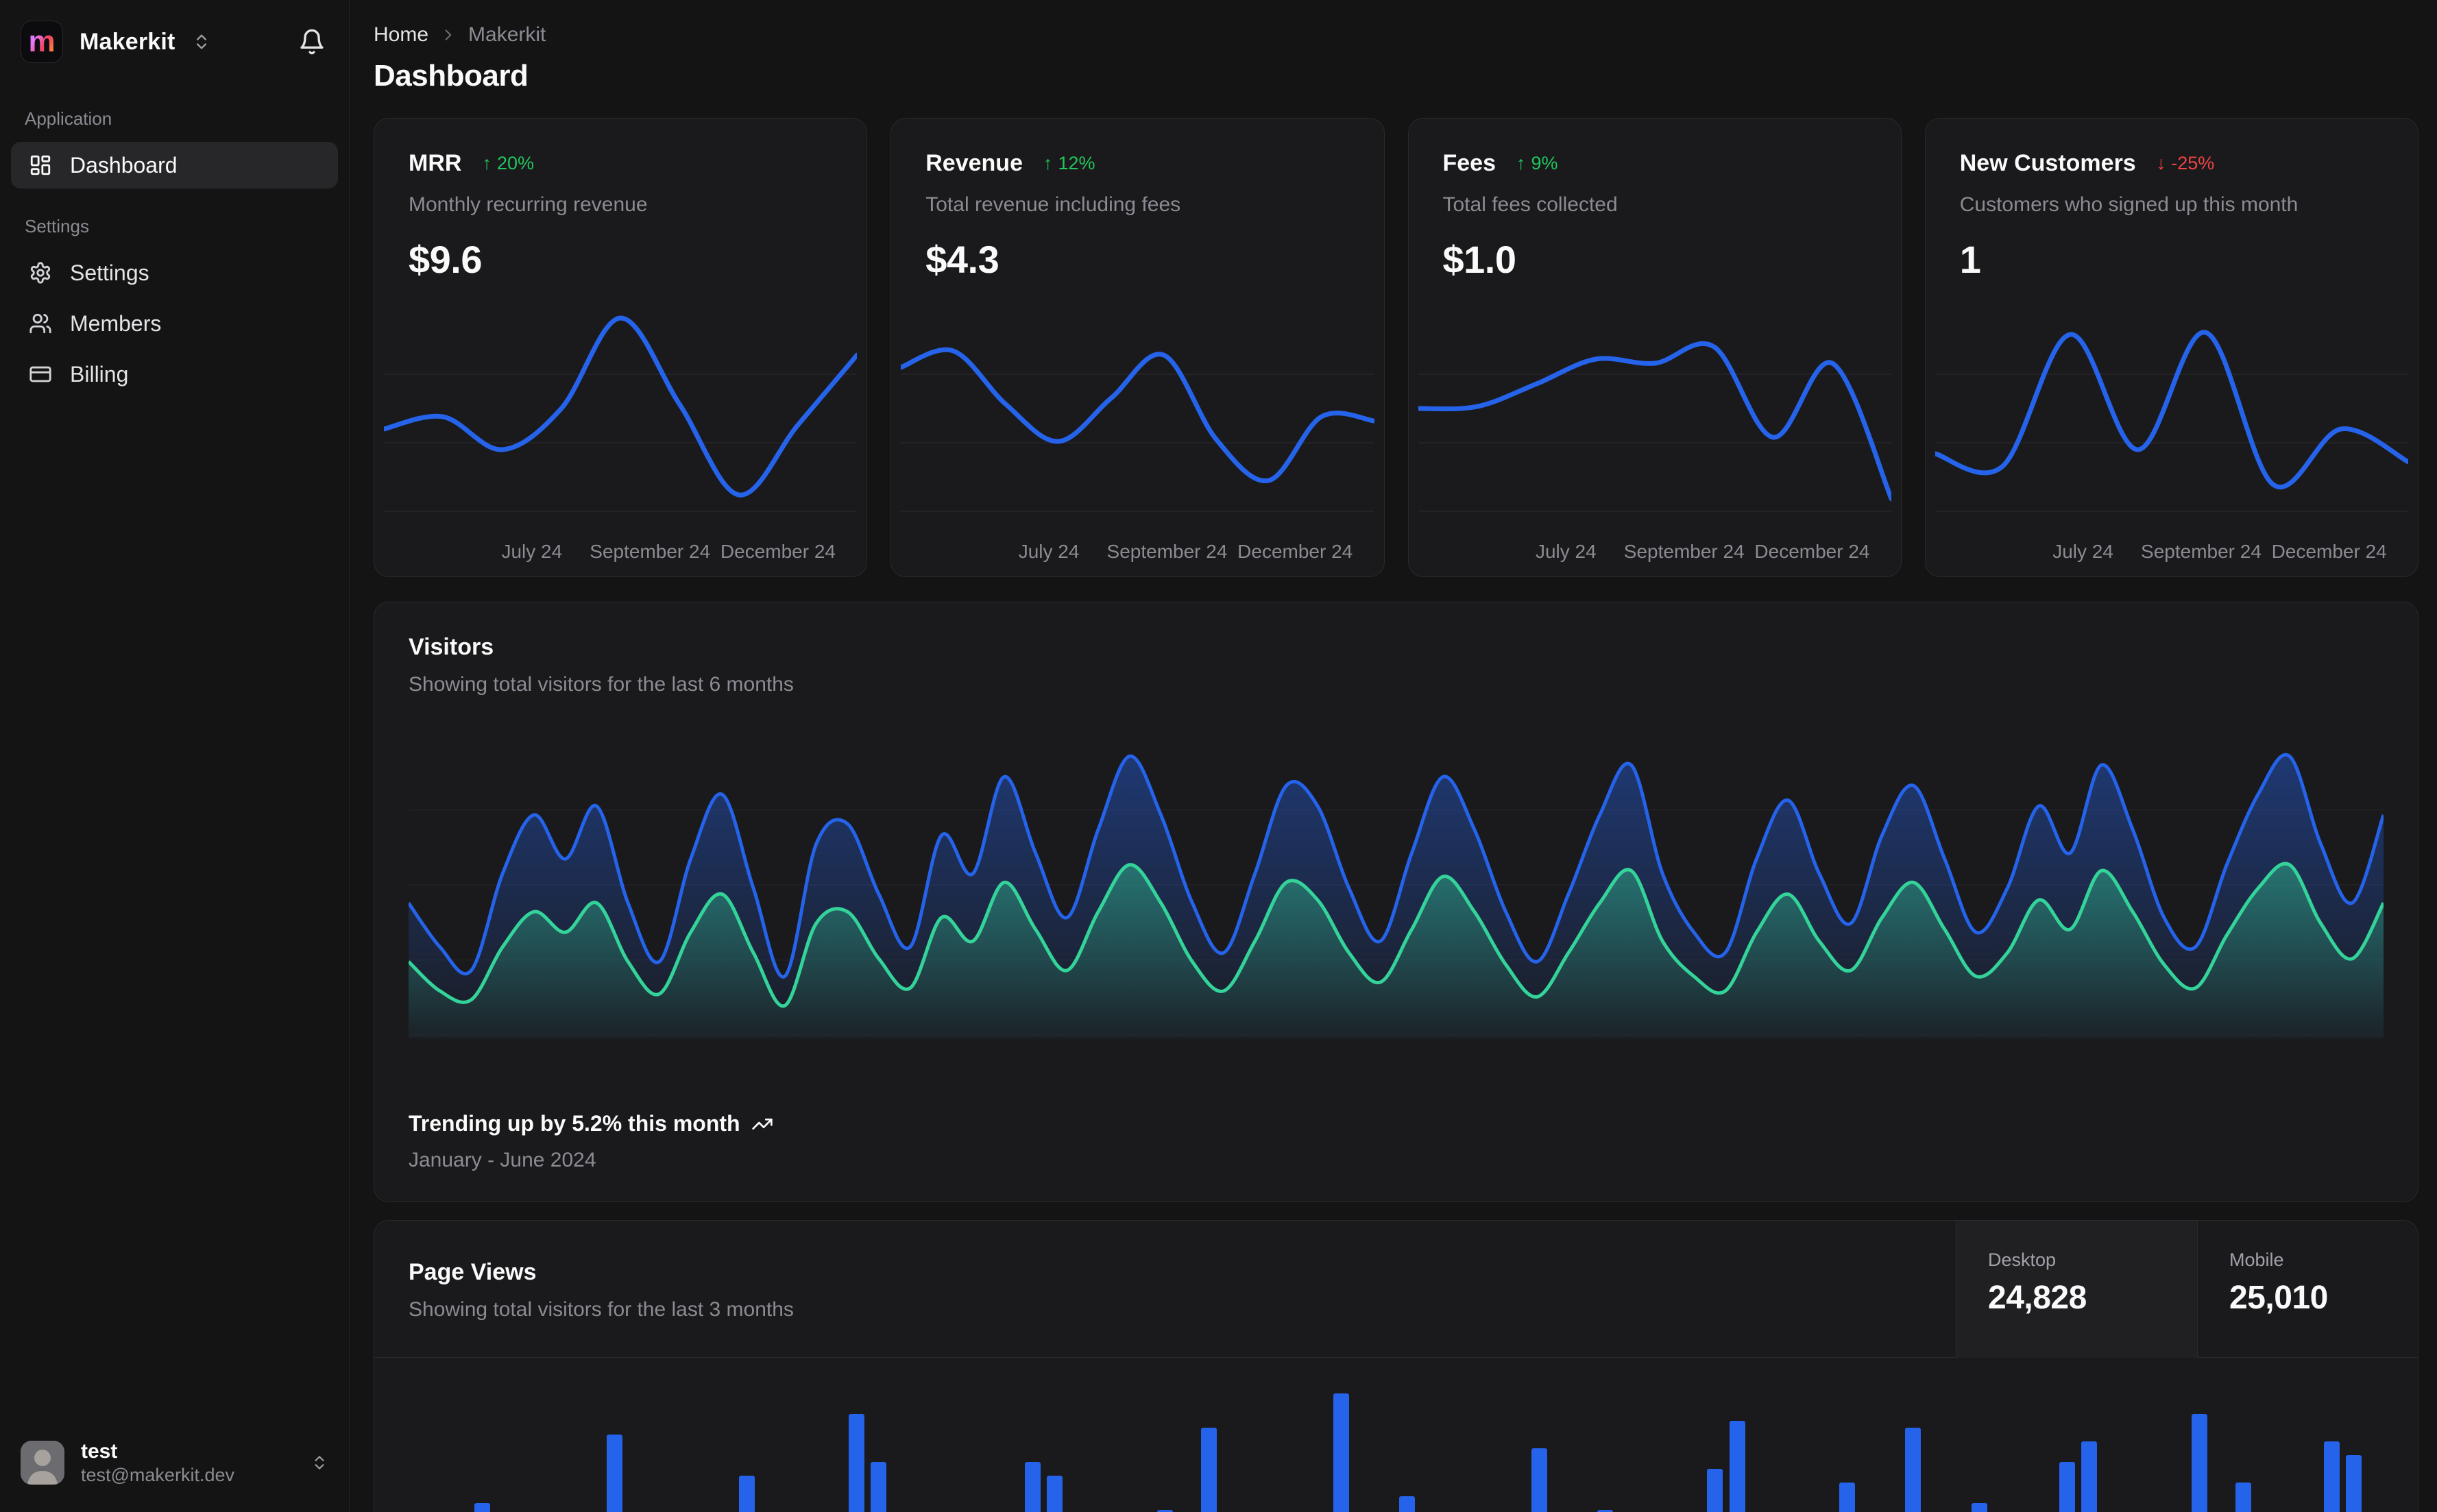 The height and width of the screenshot is (1512, 2437). Describe the element at coordinates (2048, 163) in the screenshot. I see `stat-title: New Customers` at that location.